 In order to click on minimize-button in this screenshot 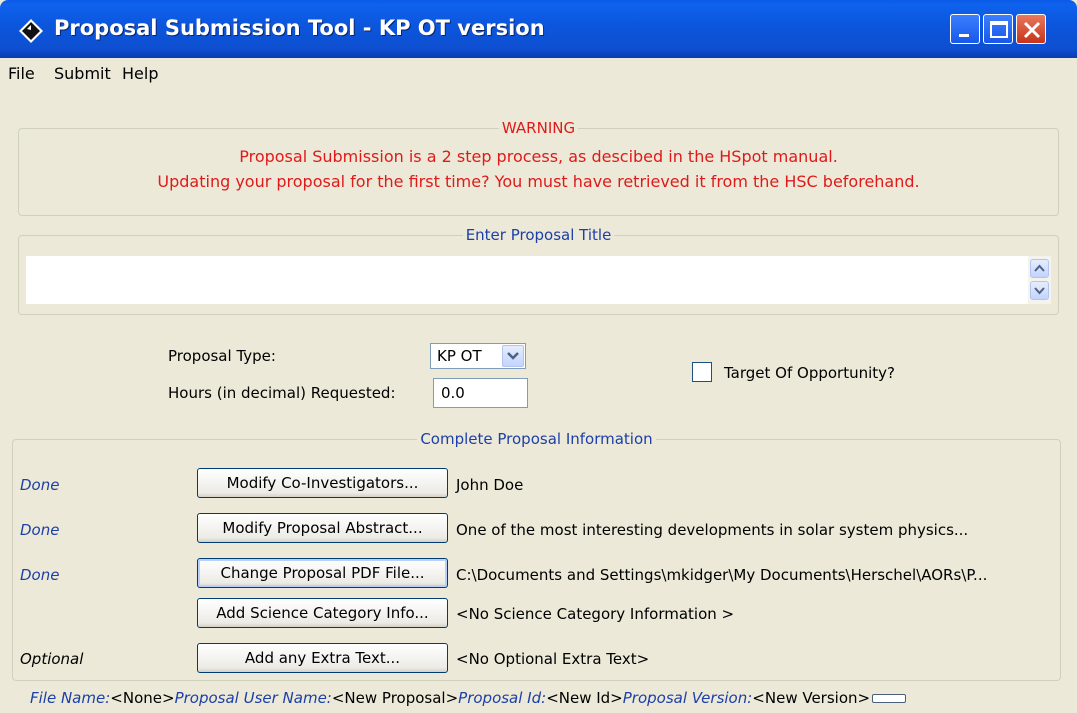, I will do `click(965, 29)`.